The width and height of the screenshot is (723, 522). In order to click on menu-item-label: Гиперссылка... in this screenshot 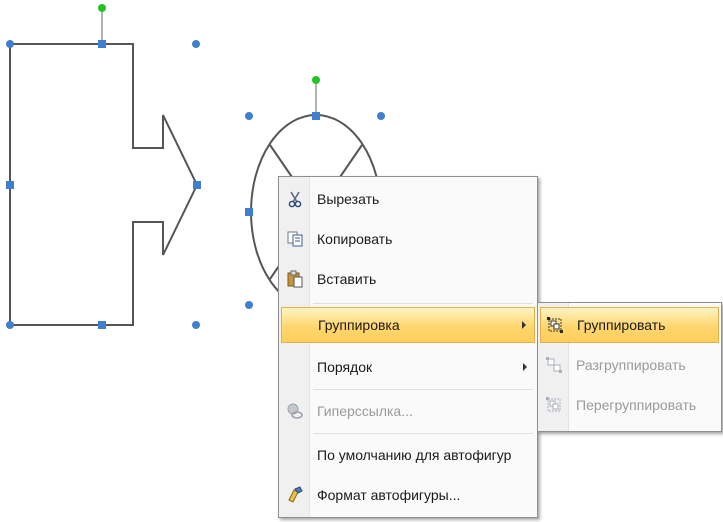, I will do `click(365, 411)`.